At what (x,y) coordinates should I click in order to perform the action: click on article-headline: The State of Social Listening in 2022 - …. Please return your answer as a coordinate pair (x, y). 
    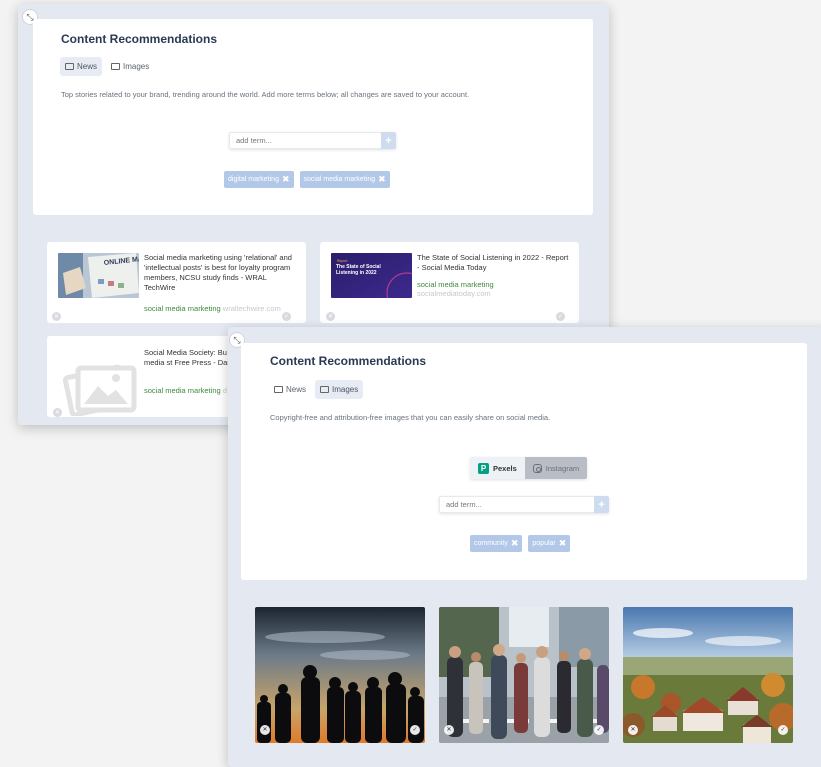
    Looking at the image, I should click on (494, 263).